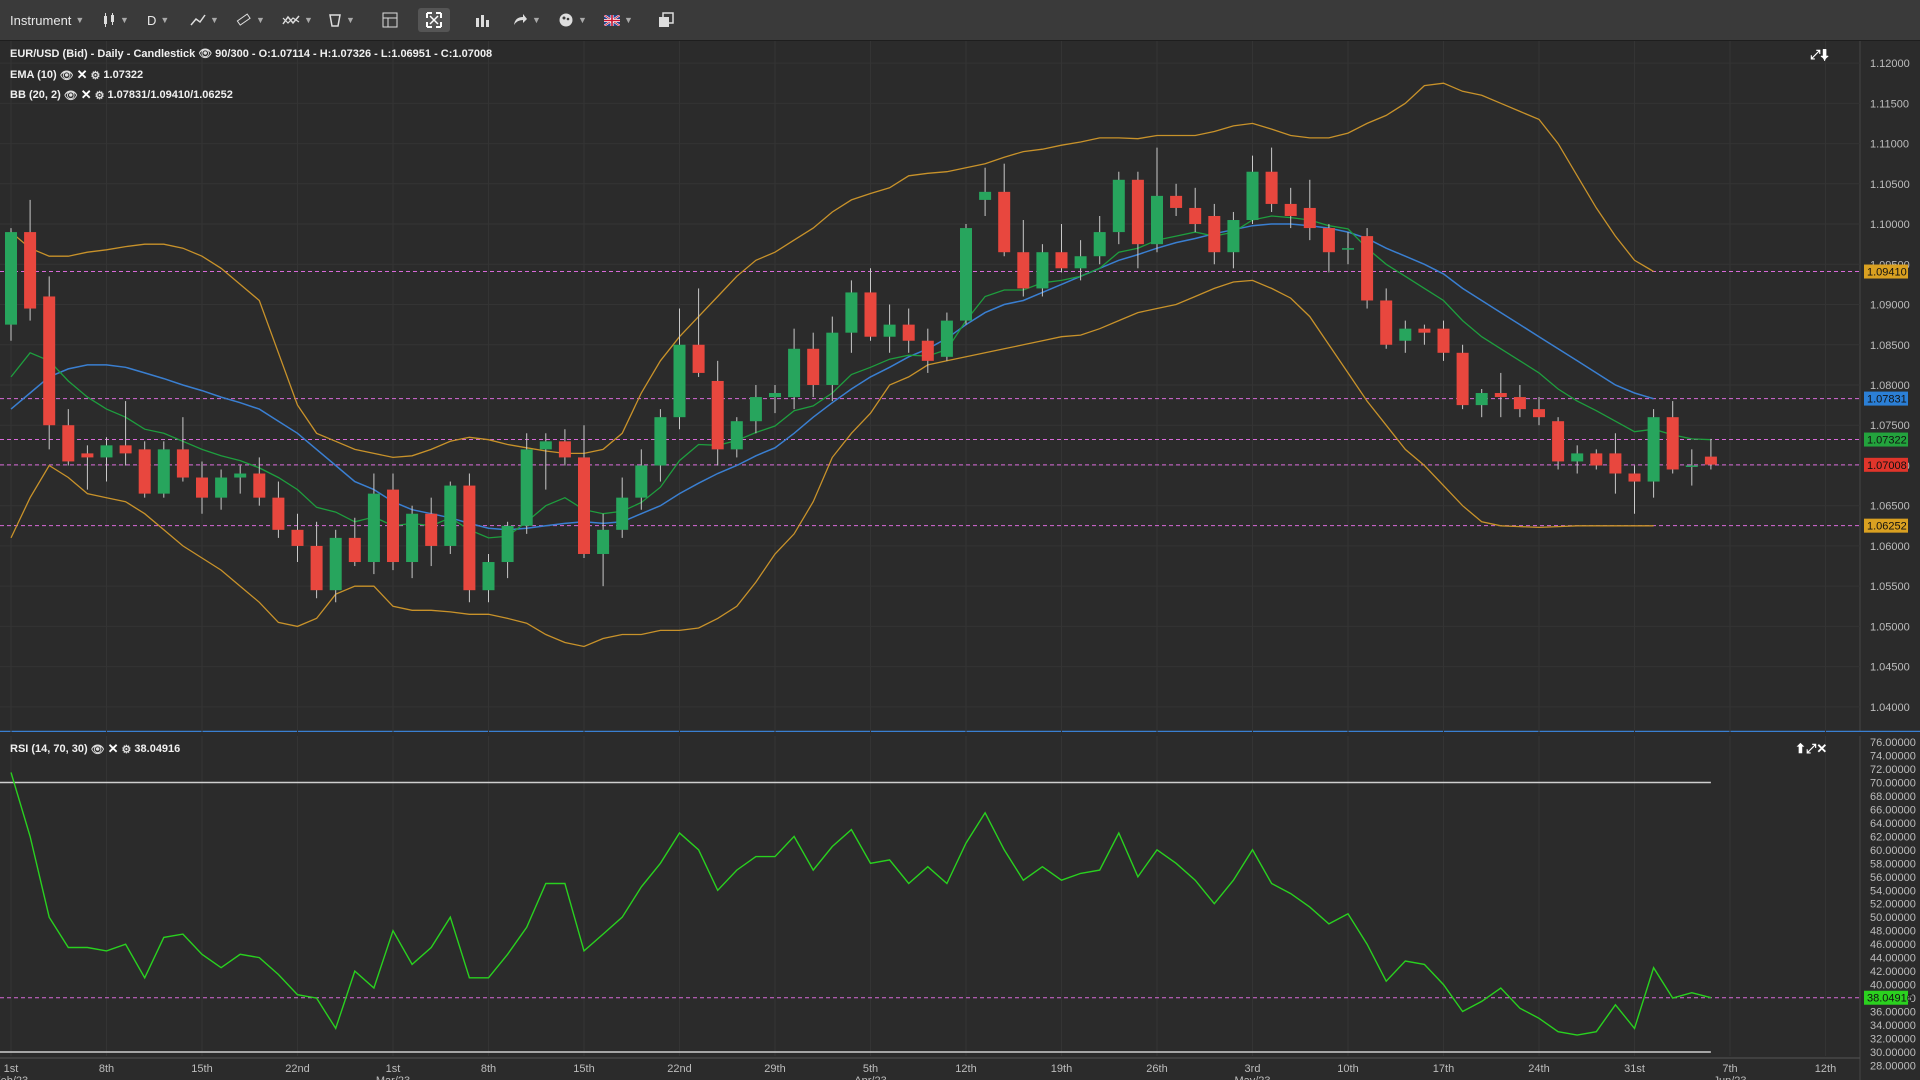 Image resolution: width=1920 pixels, height=1080 pixels. I want to click on main-panel-controls: ⤢⬇, so click(1819, 55).